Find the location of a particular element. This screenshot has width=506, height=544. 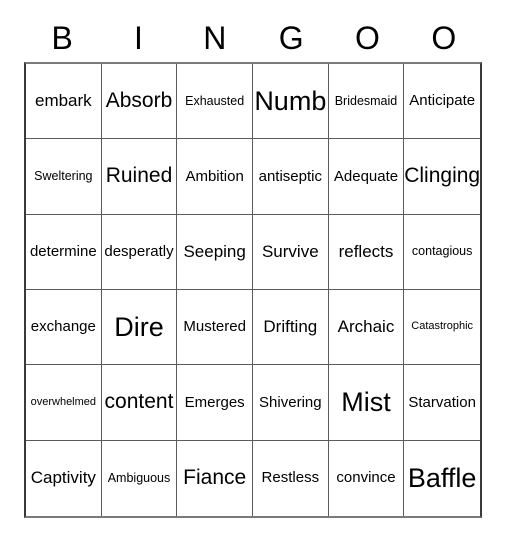

bingo-cell: Drifting is located at coordinates (290, 328).